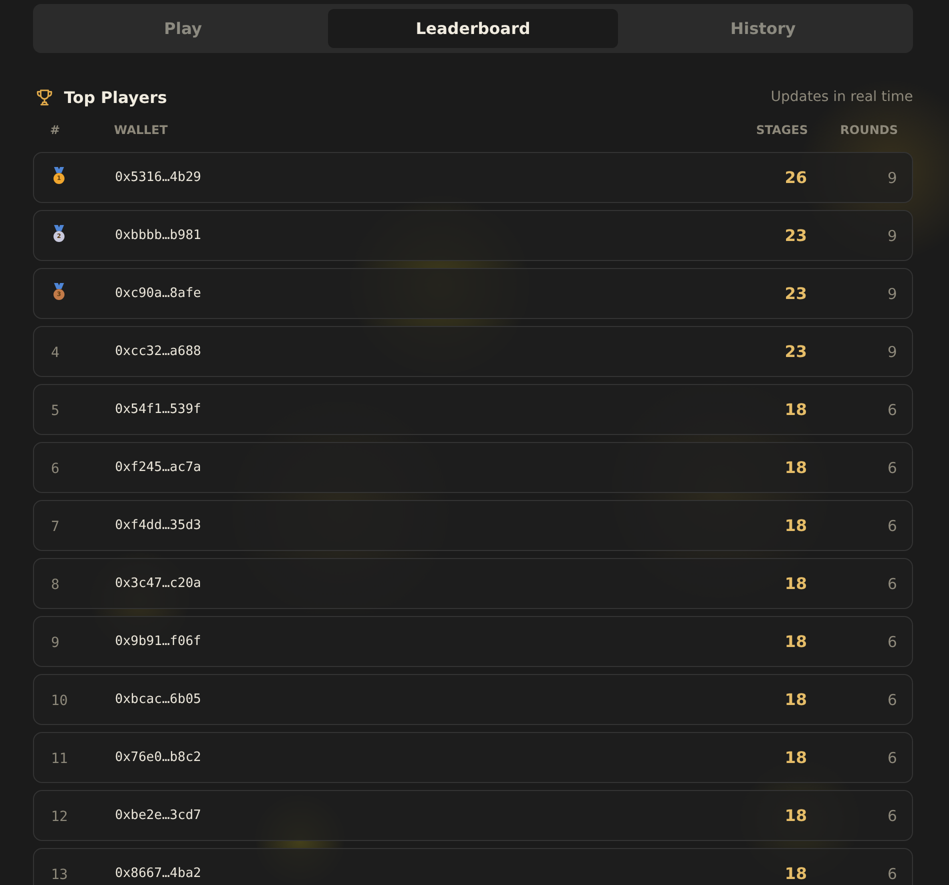 This screenshot has width=949, height=885. Describe the element at coordinates (158, 525) in the screenshot. I see `wallet-address: 0xf4dd…35d3` at that location.